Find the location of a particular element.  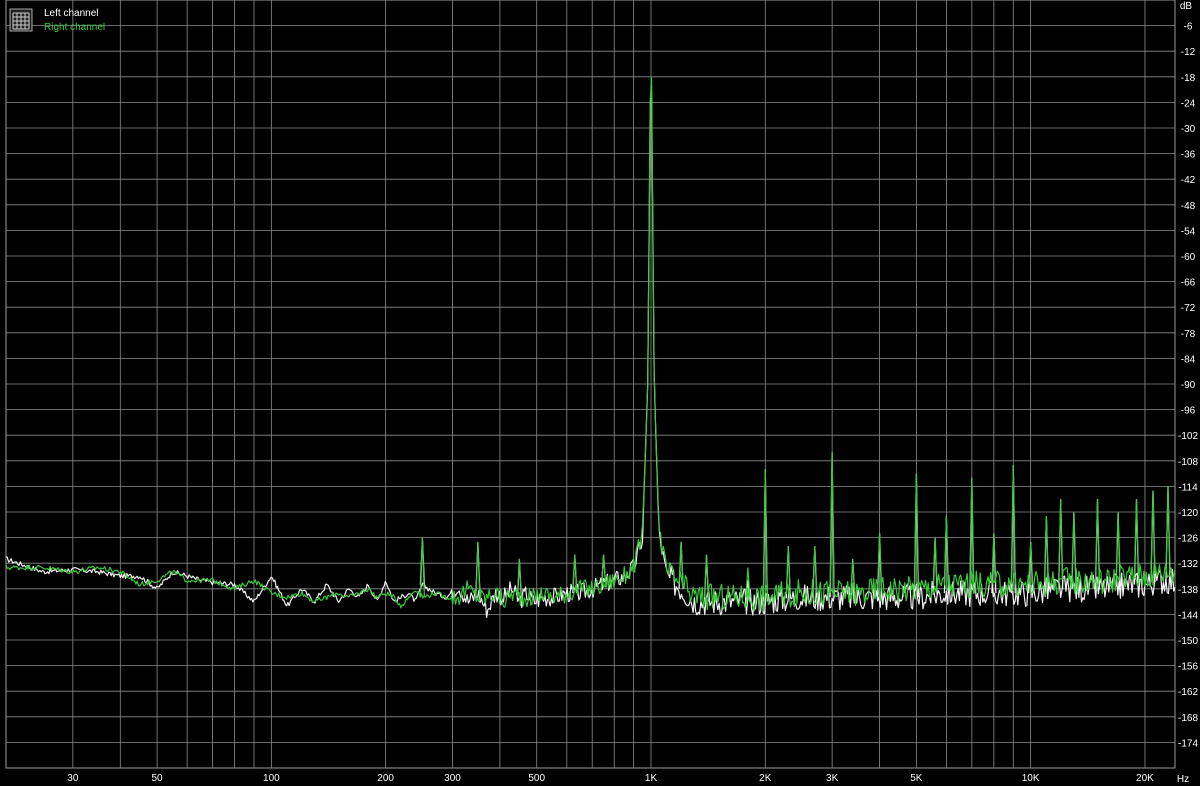

x-tick-label: 100 is located at coordinates (271, 778).